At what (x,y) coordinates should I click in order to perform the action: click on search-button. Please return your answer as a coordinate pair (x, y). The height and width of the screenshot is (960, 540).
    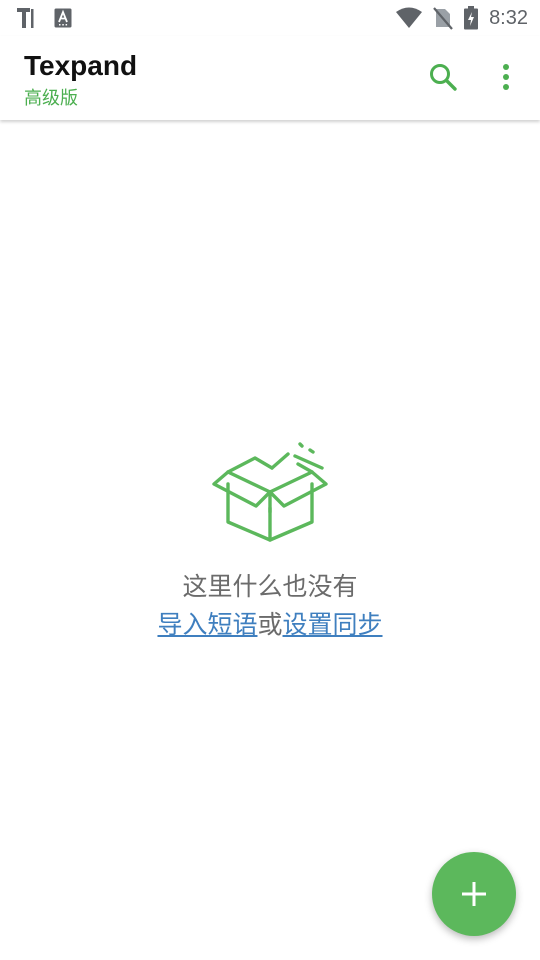
    Looking at the image, I should click on (443, 77).